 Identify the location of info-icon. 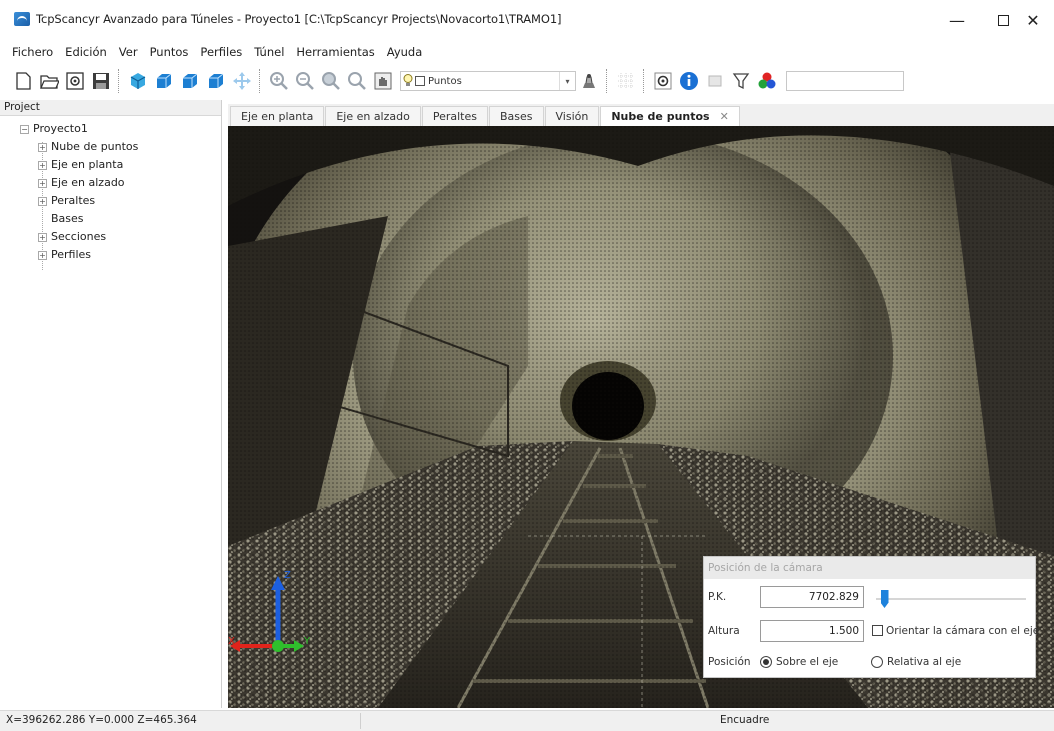
(689, 81).